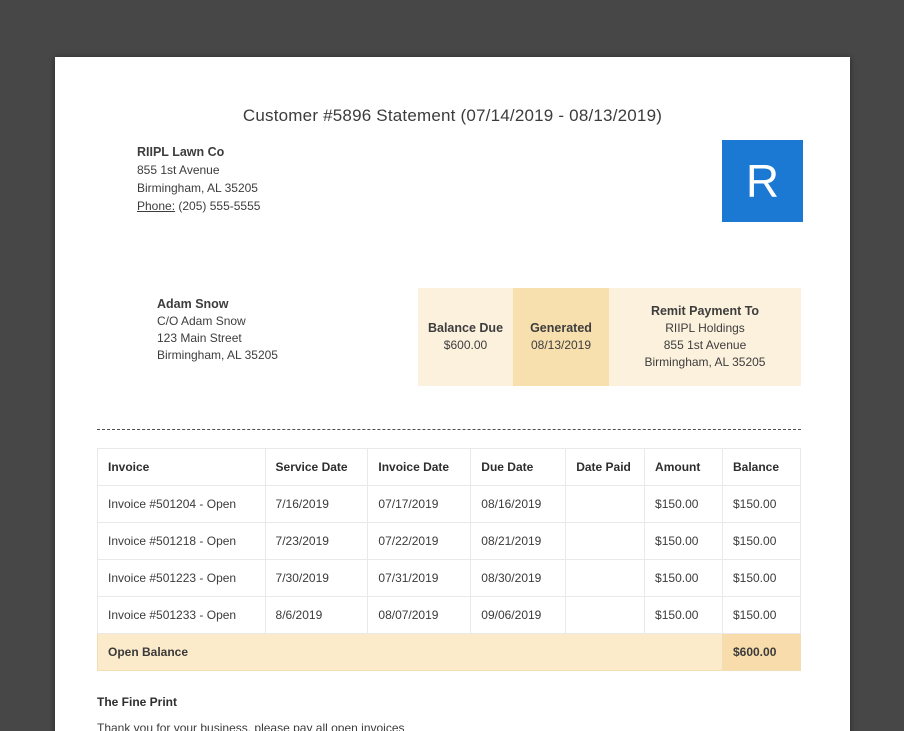 The width and height of the screenshot is (904, 731). Describe the element at coordinates (201, 321) in the screenshot. I see `customer-care-of: C/O Adam Snow` at that location.